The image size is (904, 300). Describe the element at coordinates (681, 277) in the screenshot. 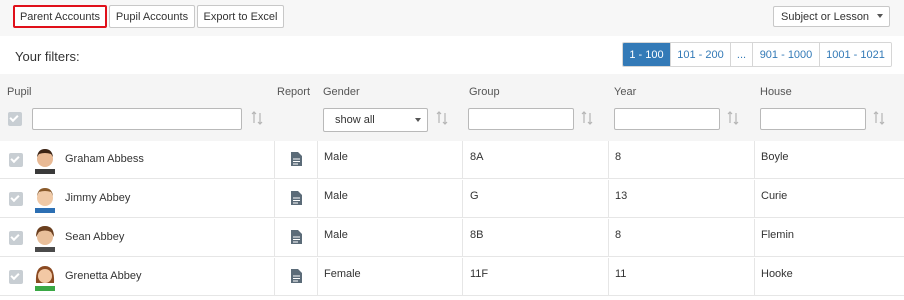

I see `year-cell: 11` at that location.